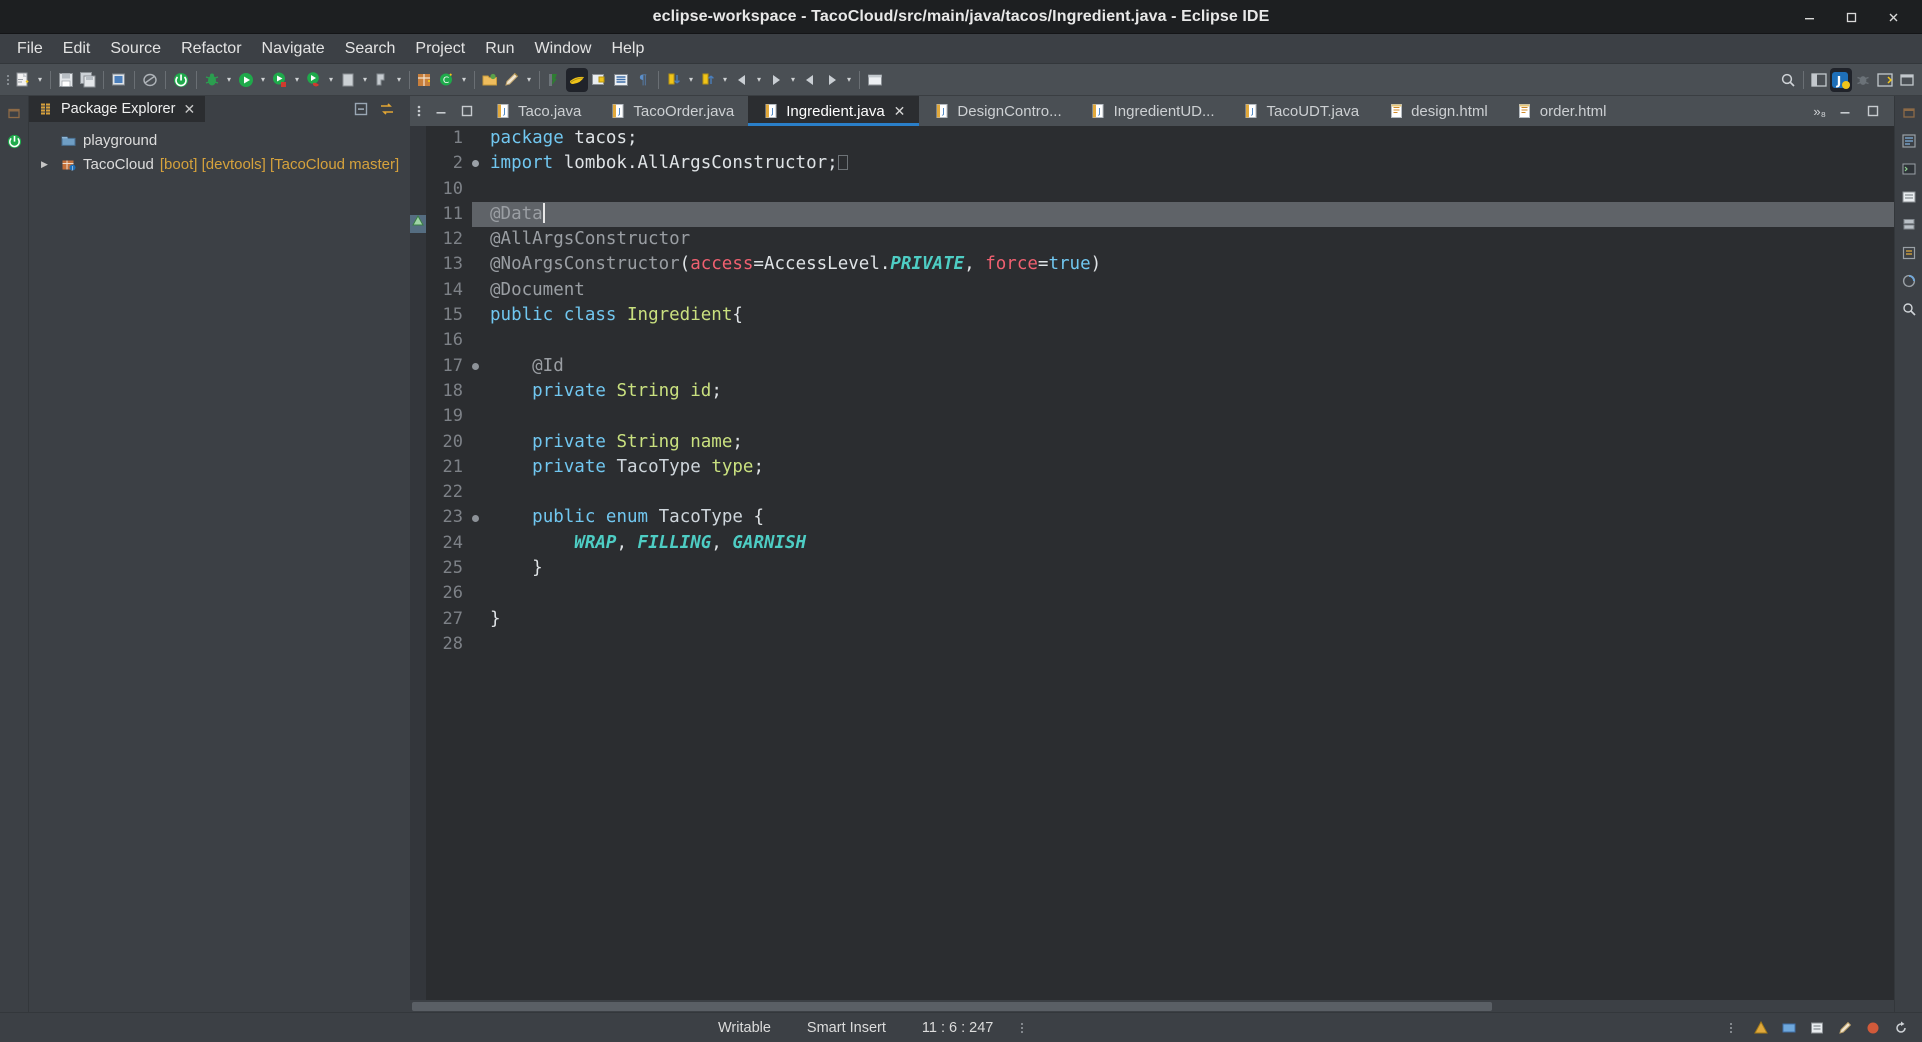 This screenshot has height=1042, width=1922. Describe the element at coordinates (88, 80) in the screenshot. I see `save-all-icon` at that location.